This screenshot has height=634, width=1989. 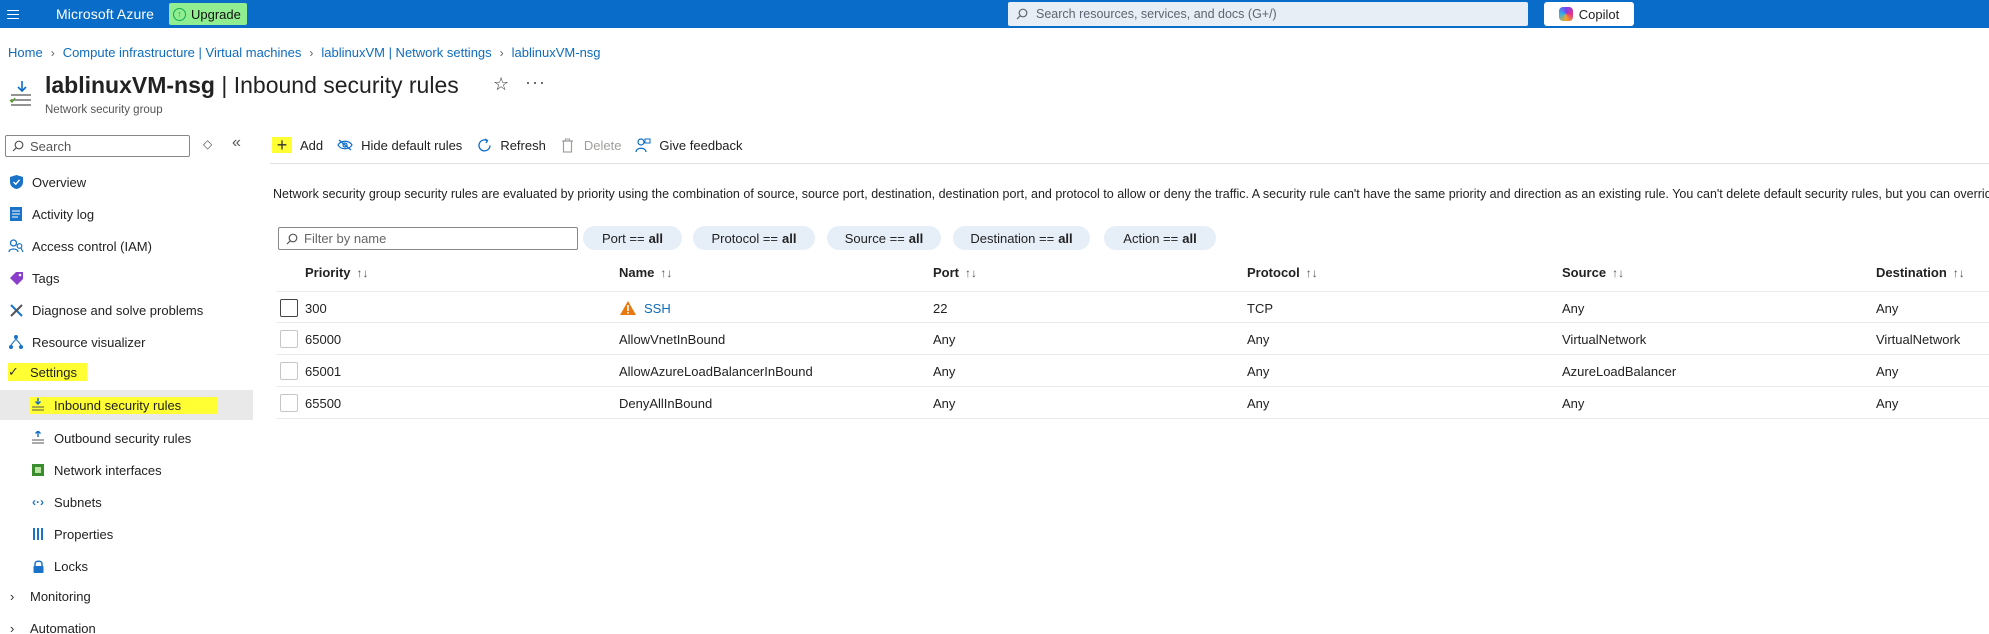 I want to click on menu-icon, so click(x=13, y=14).